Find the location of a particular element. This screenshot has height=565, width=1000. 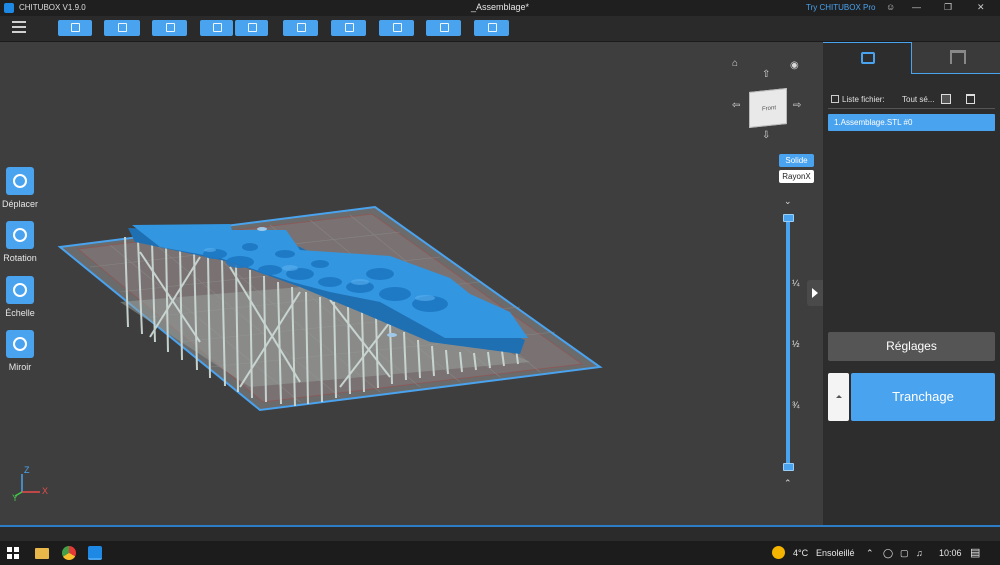

file-list-header: Liste fichier: is located at coordinates (858, 99).